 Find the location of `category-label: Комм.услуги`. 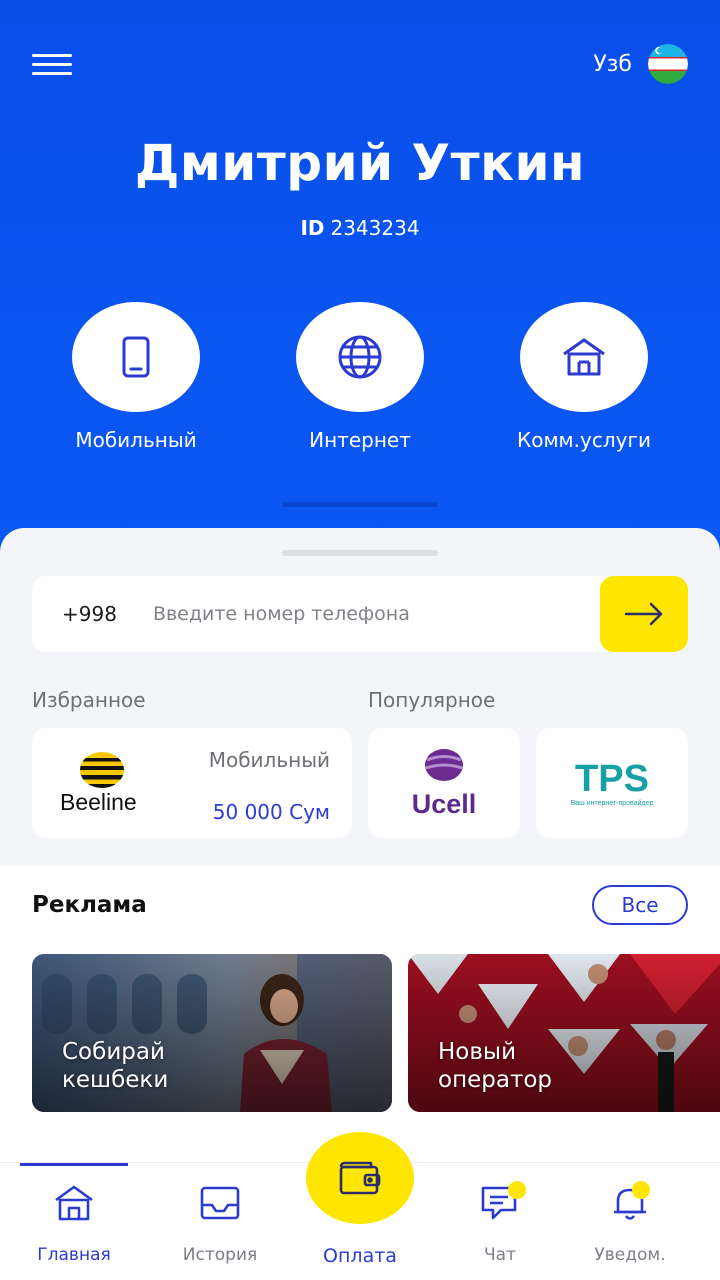

category-label: Комм.услуги is located at coordinates (584, 440).